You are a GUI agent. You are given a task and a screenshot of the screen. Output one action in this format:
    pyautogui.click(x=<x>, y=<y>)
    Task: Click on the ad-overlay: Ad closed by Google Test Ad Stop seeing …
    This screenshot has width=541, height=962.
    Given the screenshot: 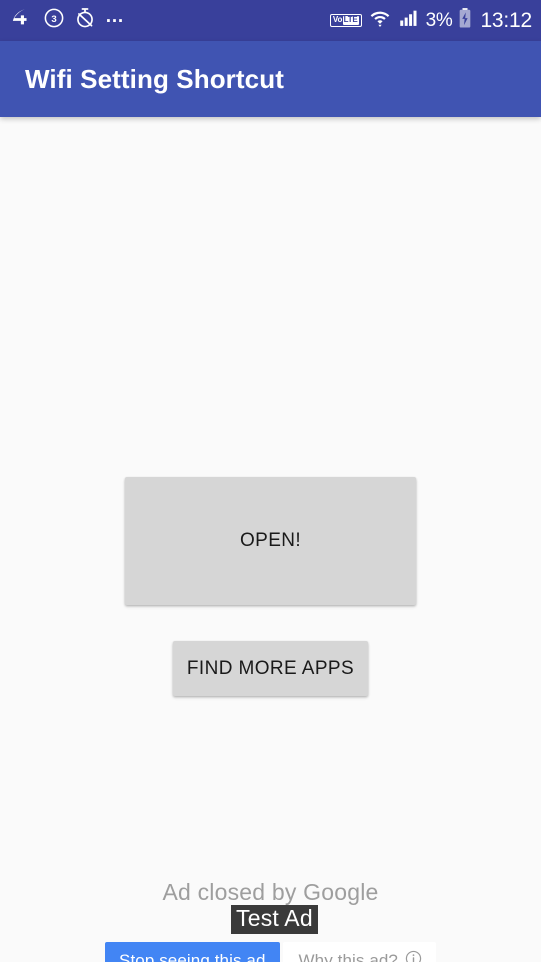 What is the action you would take?
    pyautogui.click(x=270, y=920)
    